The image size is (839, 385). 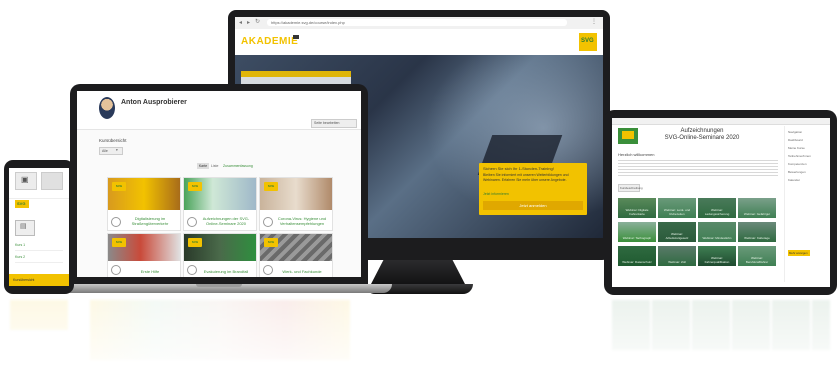 What do you see at coordinates (144, 255) in the screenshot?
I see `course-card: SVG Erste Hilfe` at bounding box center [144, 255].